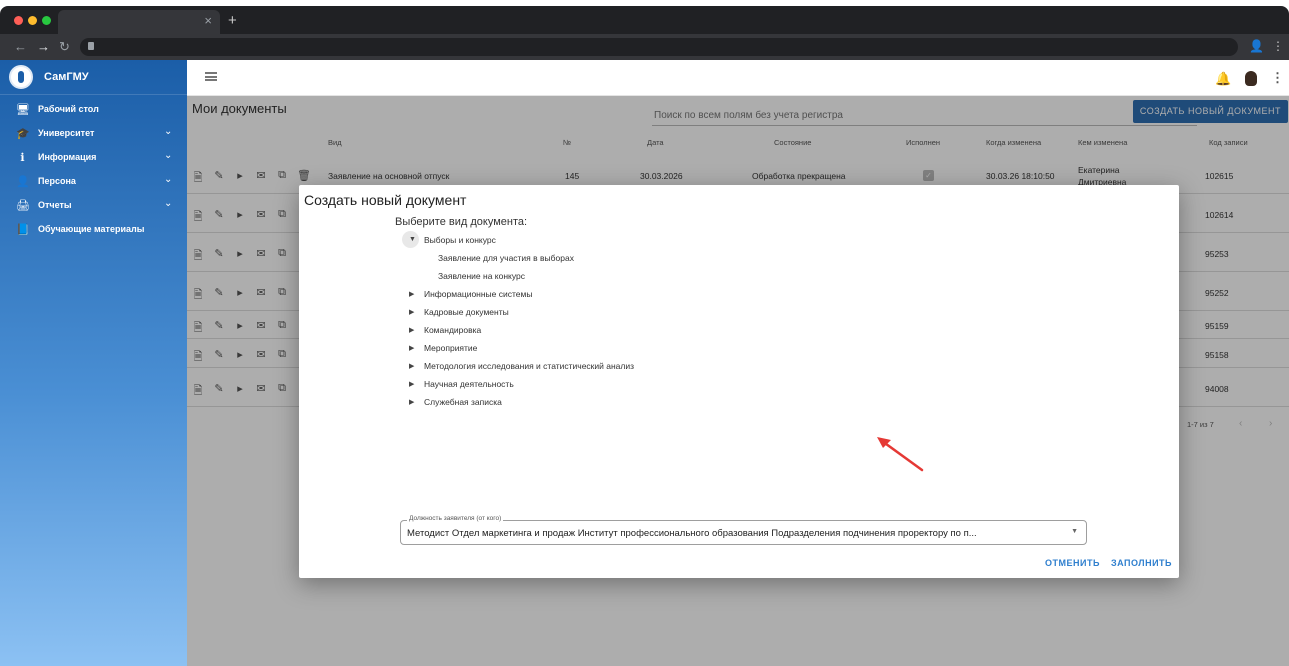 The height and width of the screenshot is (666, 1289). Describe the element at coordinates (1278, 46) in the screenshot. I see `browser-menu-icon: ⋮` at that location.